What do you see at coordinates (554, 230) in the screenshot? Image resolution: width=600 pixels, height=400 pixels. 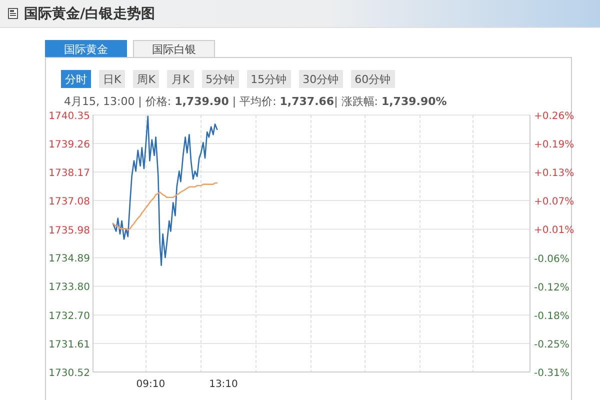 I see `percent-tick-label: +0.01%` at bounding box center [554, 230].